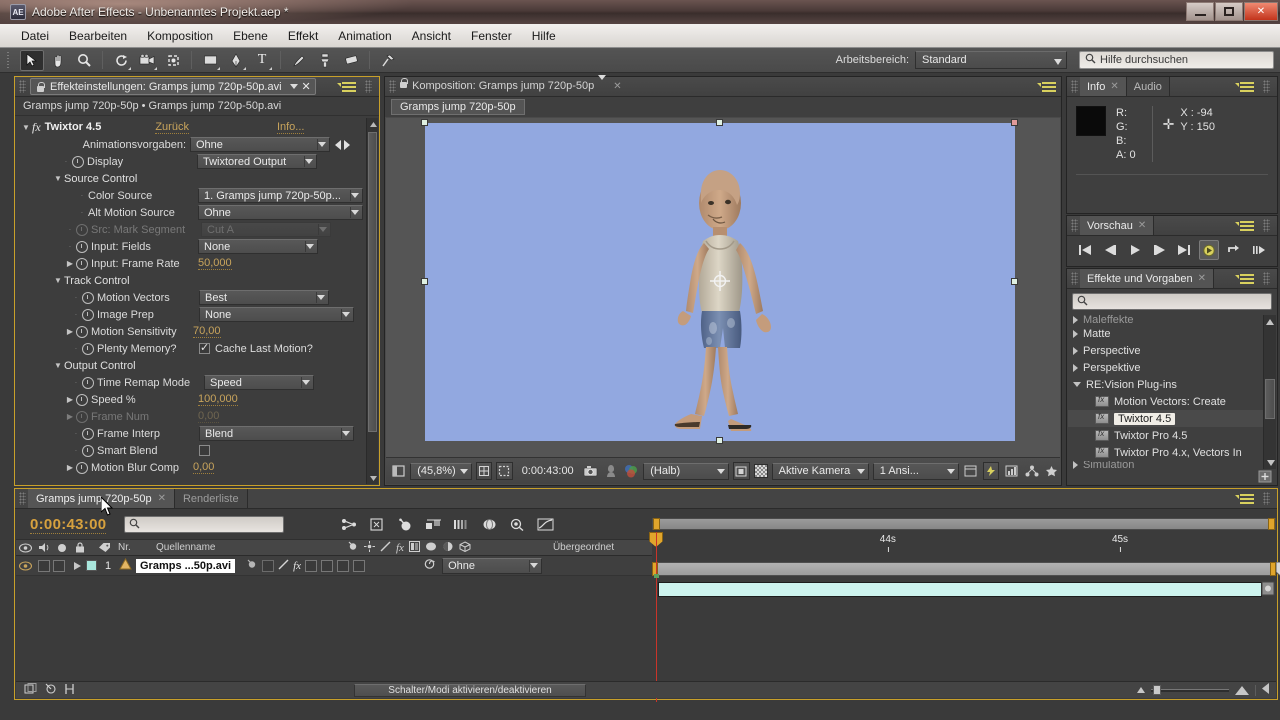  I want to click on hide-shy-layers-button, so click(50, 690).